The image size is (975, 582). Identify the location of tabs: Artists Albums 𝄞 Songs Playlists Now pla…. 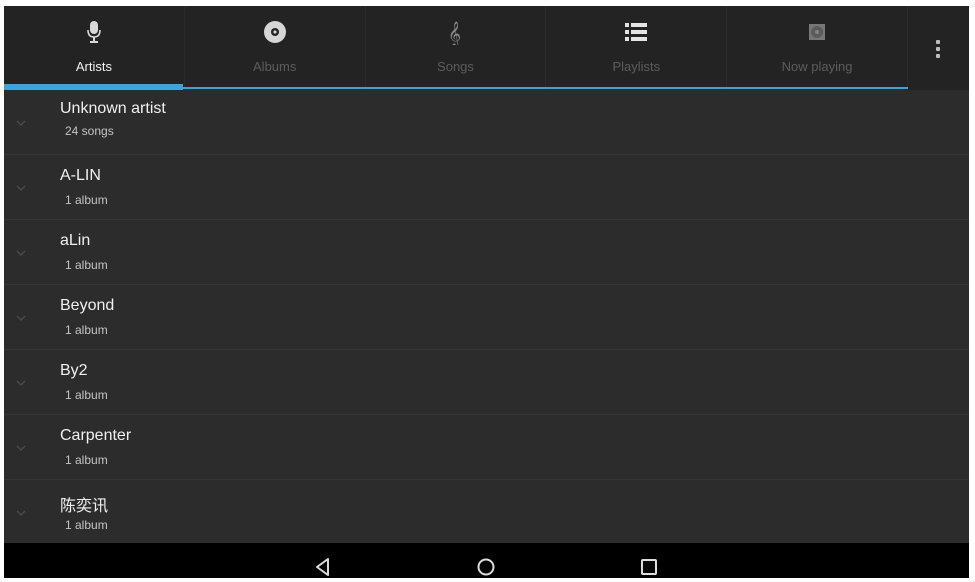
(456, 48).